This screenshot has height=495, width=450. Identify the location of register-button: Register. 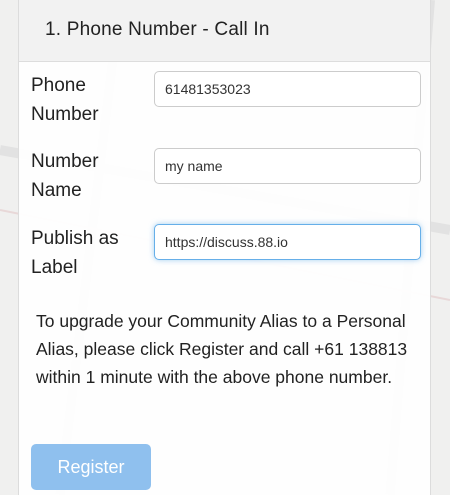
(91, 467).